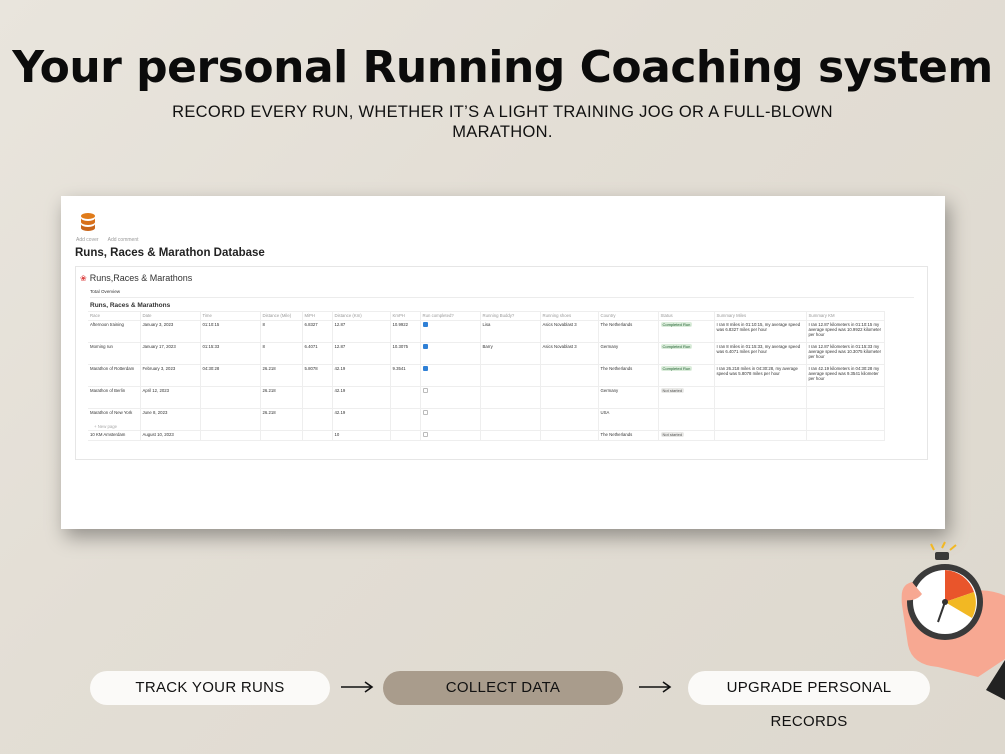  What do you see at coordinates (405, 331) in the screenshot?
I see `cell-kmph: 10.9922` at bounding box center [405, 331].